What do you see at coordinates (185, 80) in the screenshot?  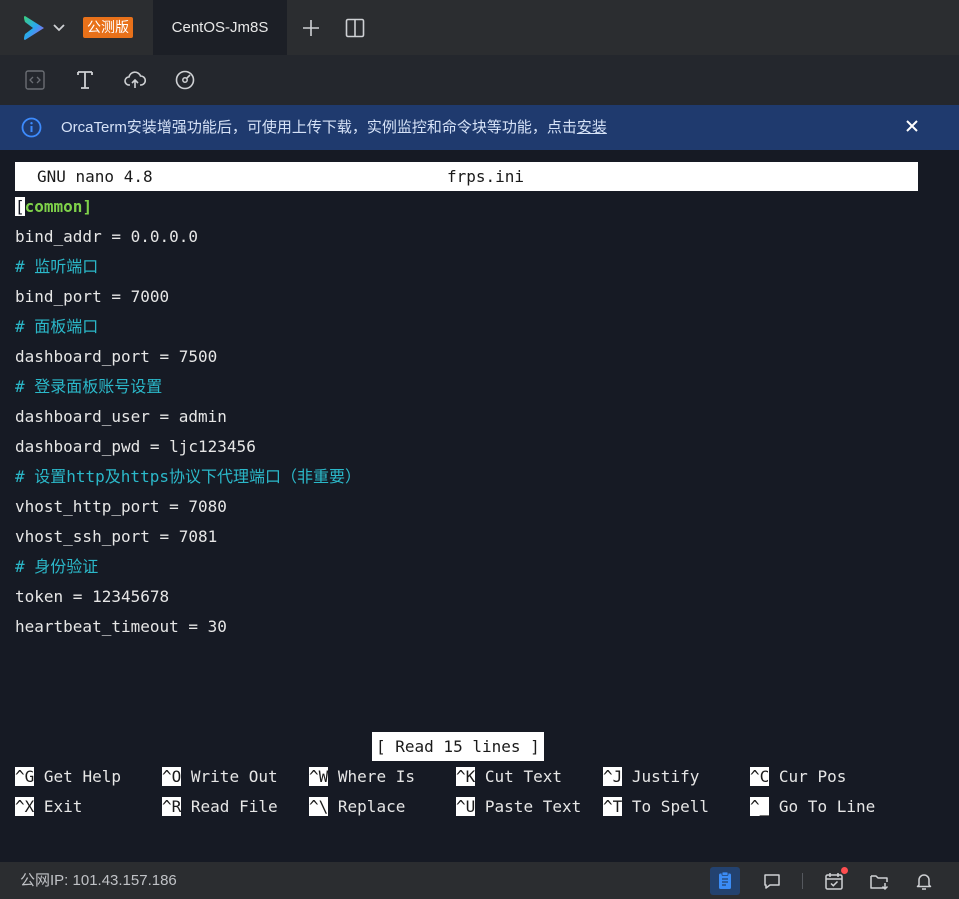 I see `dashboard-gauge-icon` at bounding box center [185, 80].